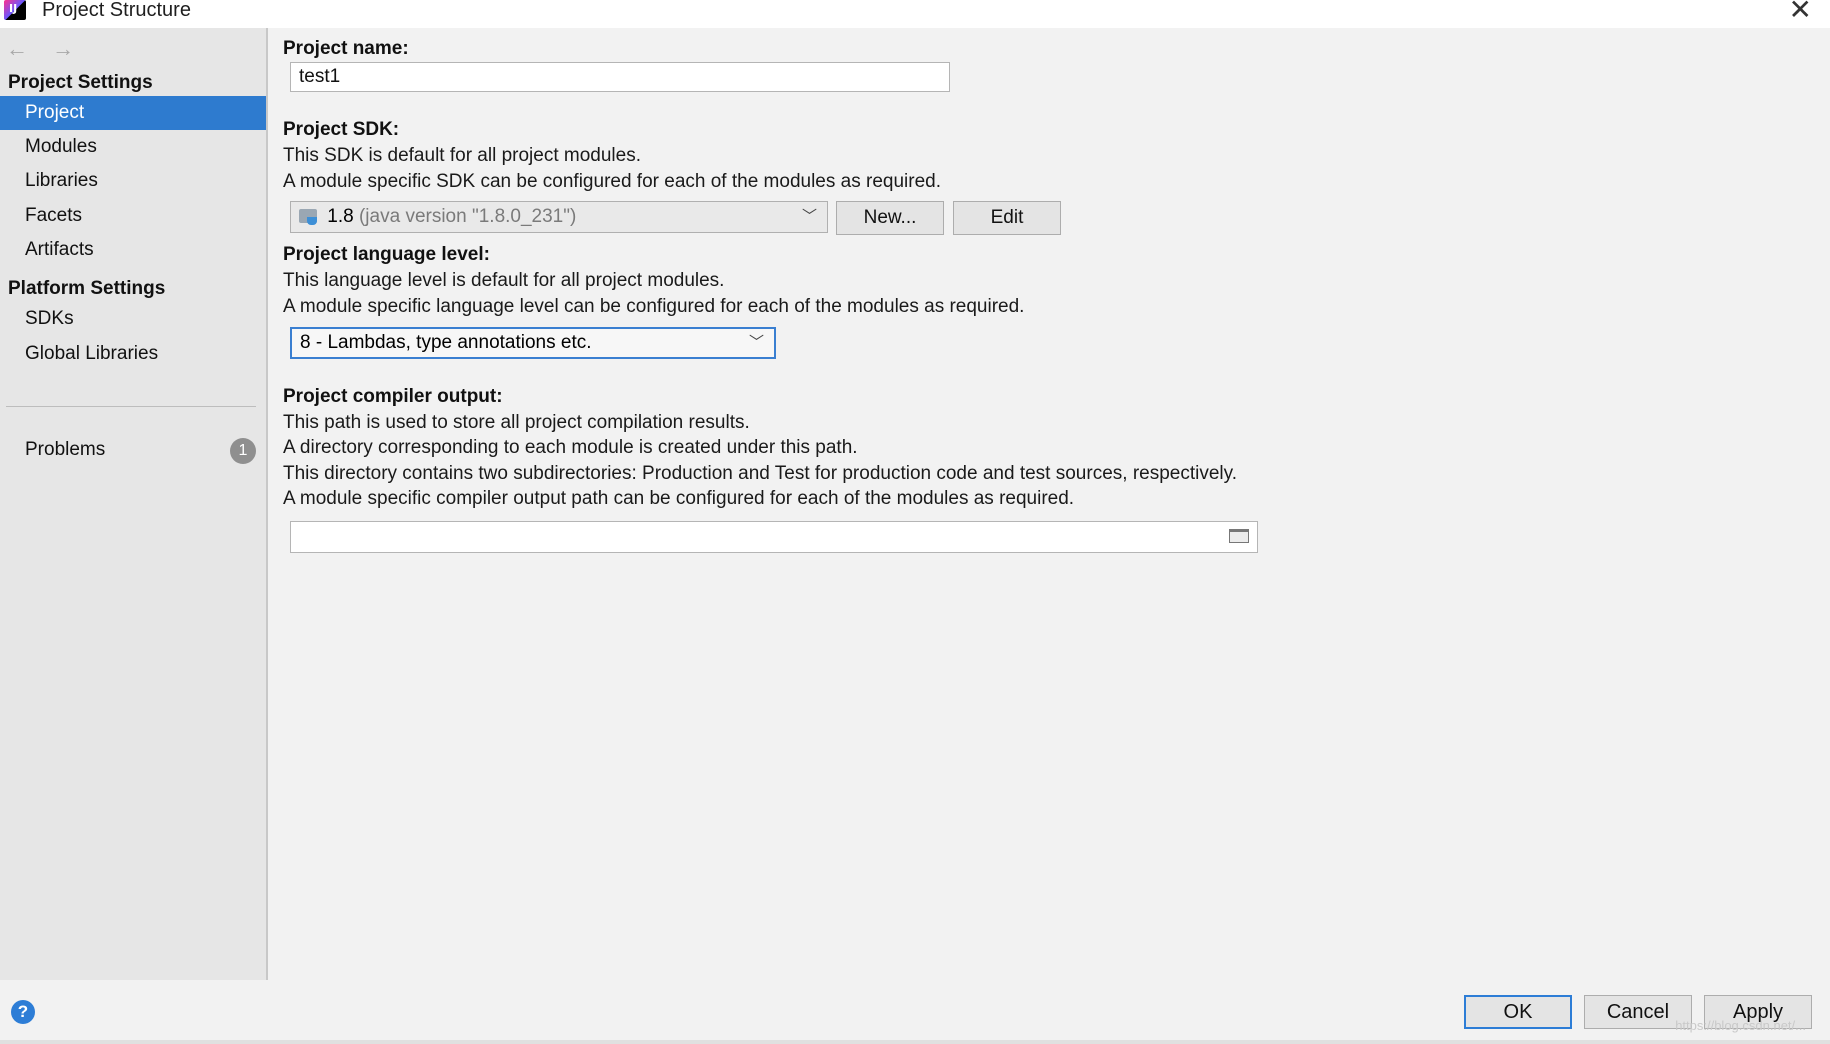 This screenshot has width=1830, height=1044. What do you see at coordinates (774, 537) in the screenshot?
I see `compiler-output-path-field` at bounding box center [774, 537].